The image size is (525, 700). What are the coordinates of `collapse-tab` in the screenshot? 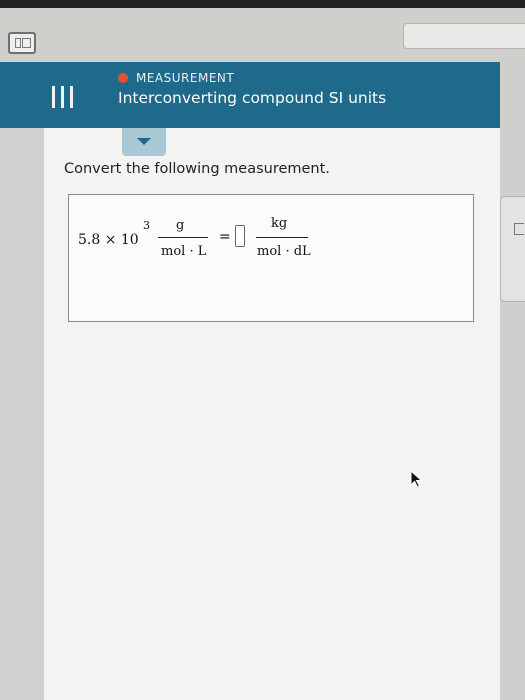 It's located at (144, 142).